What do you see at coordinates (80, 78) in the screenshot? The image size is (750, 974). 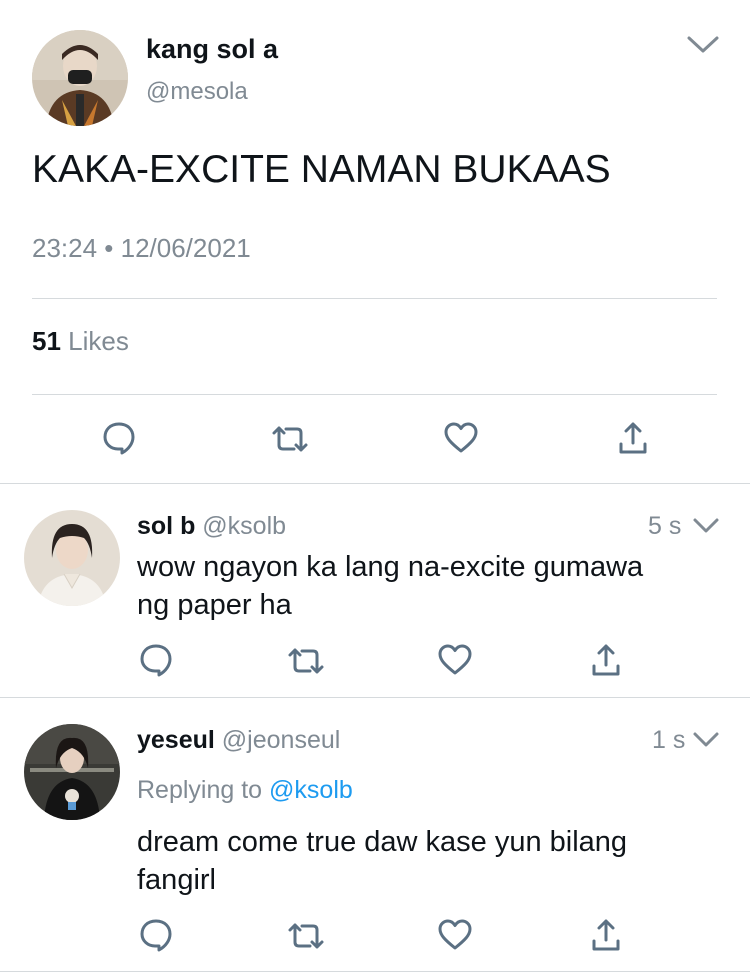 I see `avatar-kang-sol-a` at bounding box center [80, 78].